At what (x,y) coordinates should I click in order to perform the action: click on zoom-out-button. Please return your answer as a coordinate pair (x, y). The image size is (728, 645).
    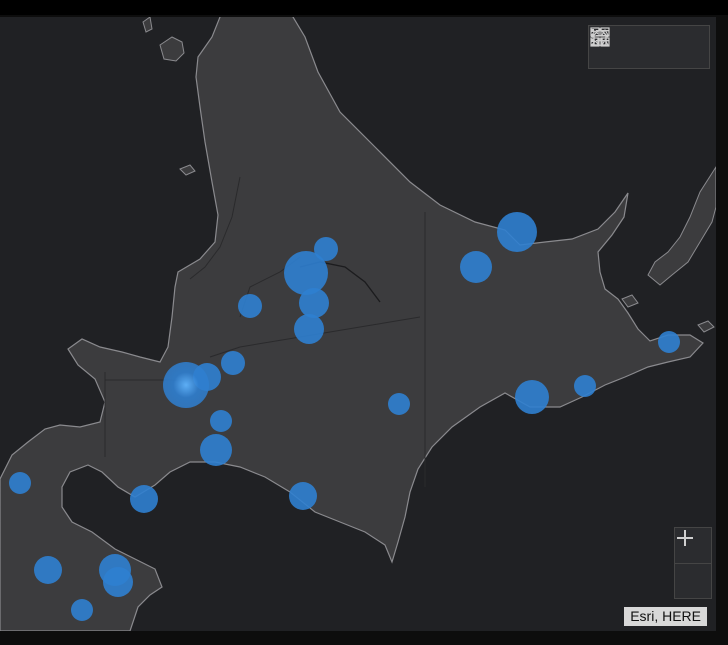
    Looking at the image, I should click on (693, 568).